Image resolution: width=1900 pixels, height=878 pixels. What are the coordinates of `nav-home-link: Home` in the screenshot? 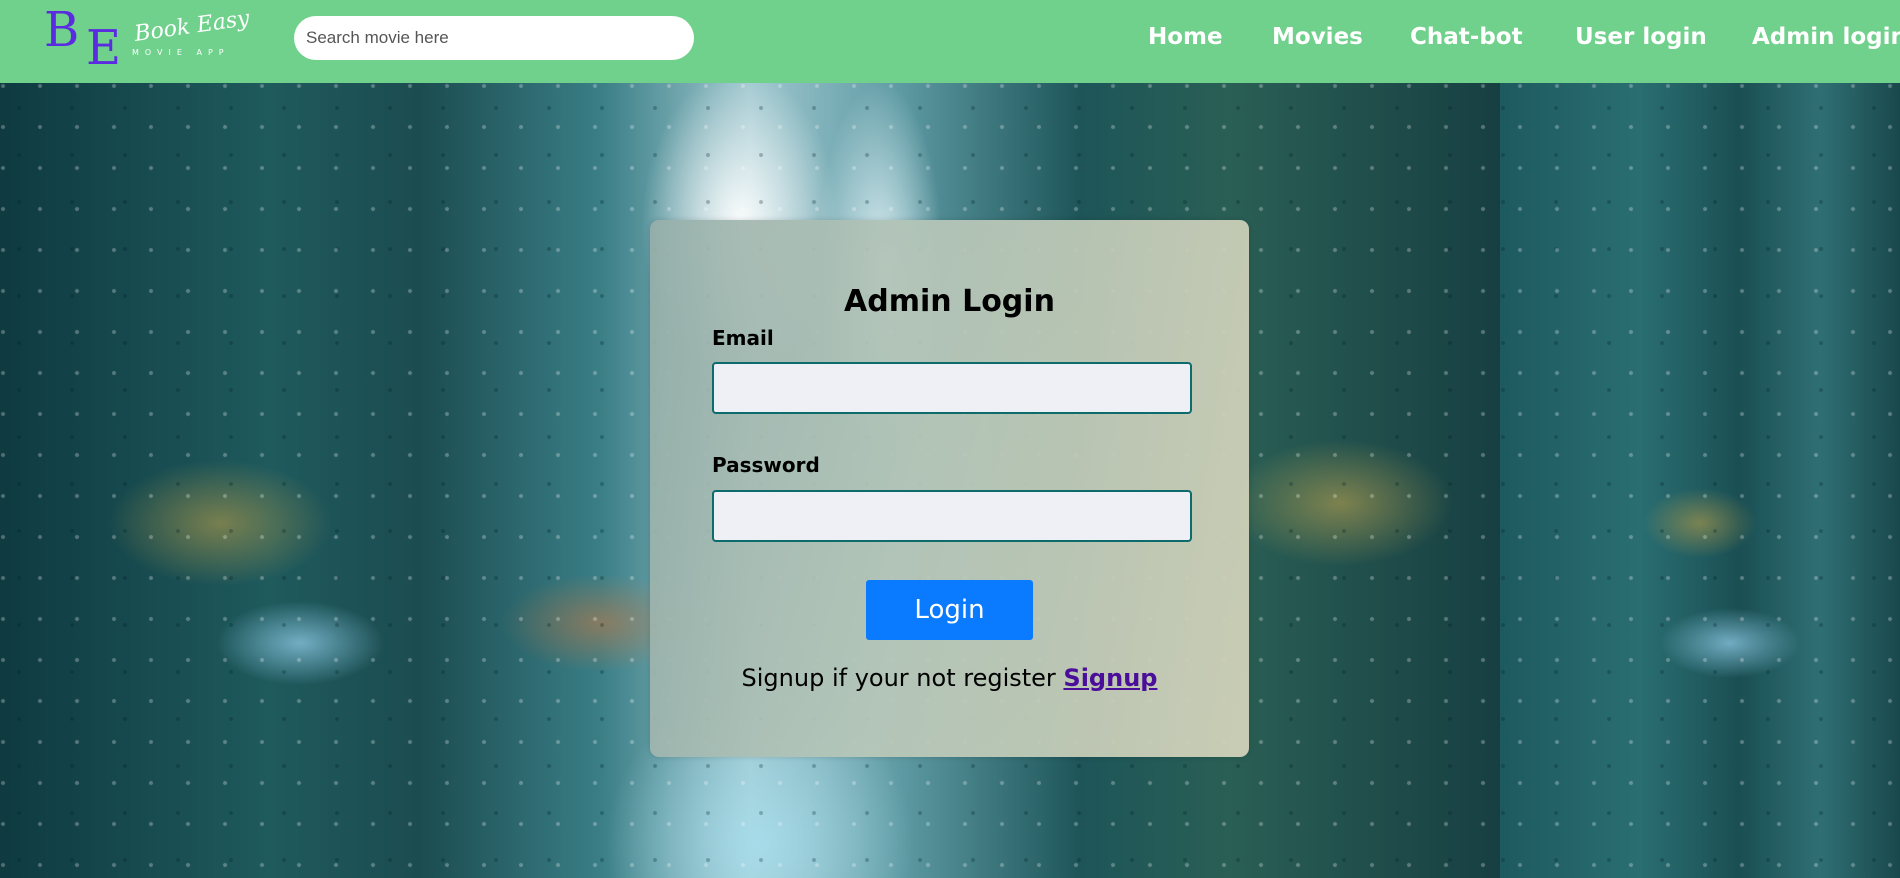 It's located at (1185, 37).